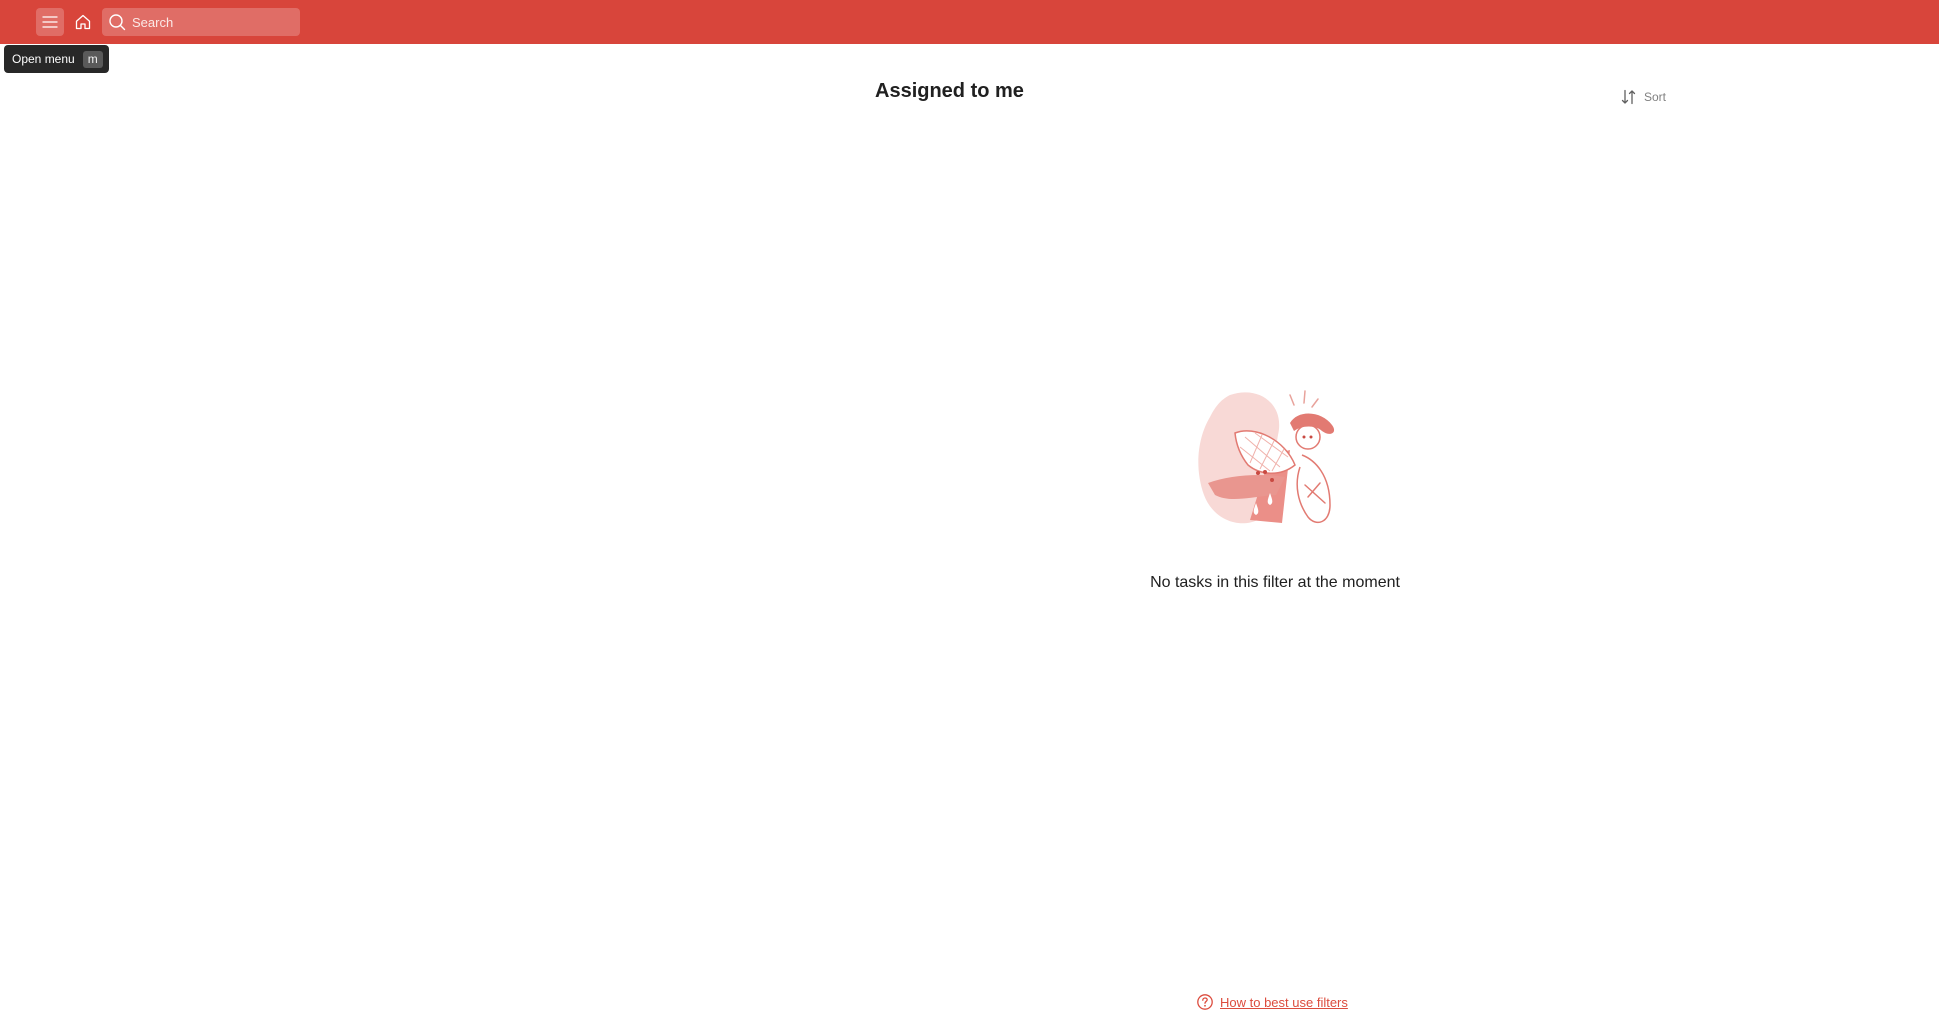 The height and width of the screenshot is (1035, 1939). I want to click on open-menu-button, so click(50, 22).